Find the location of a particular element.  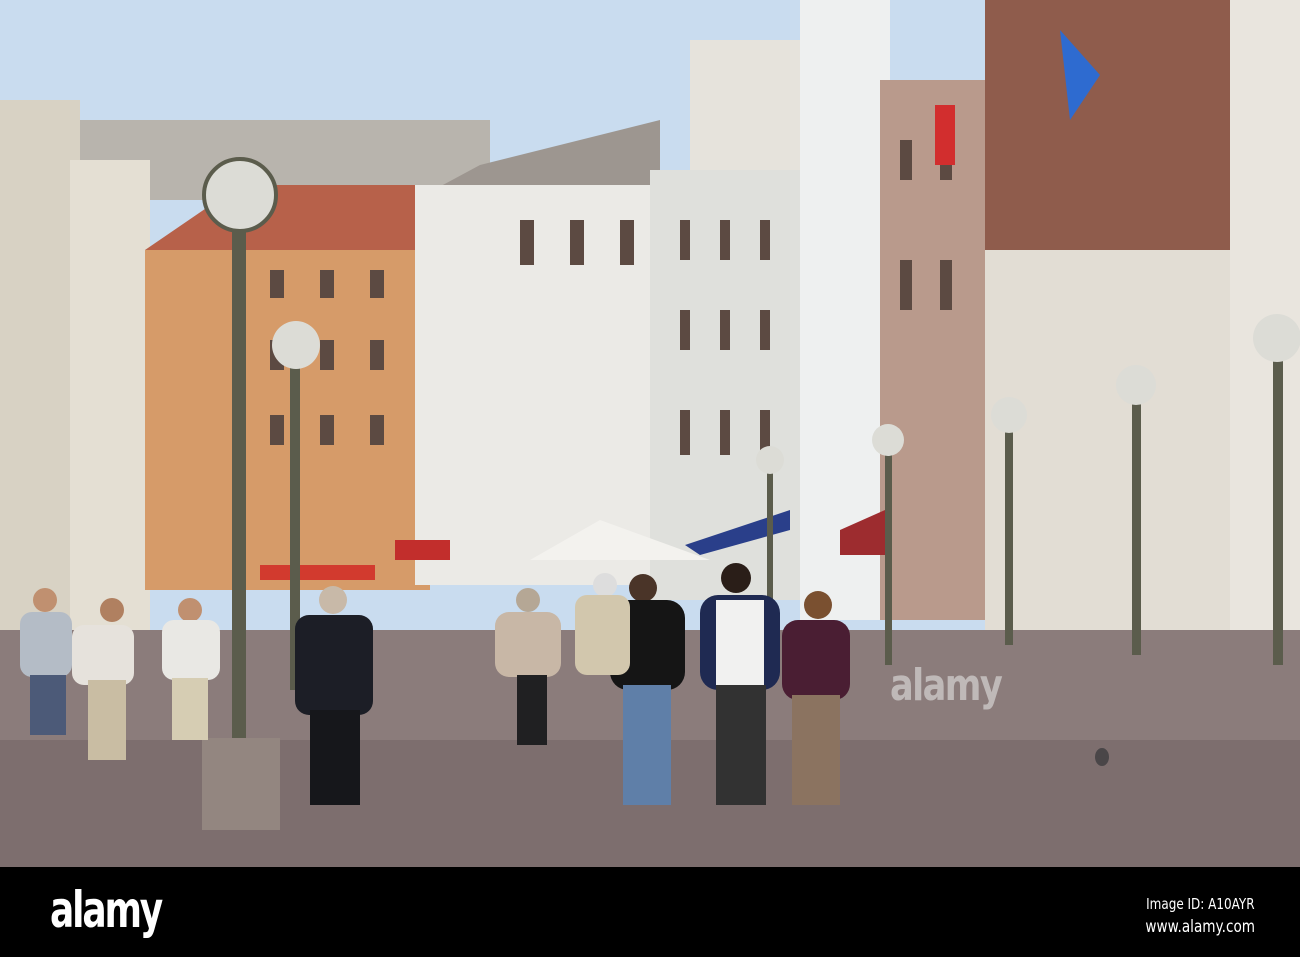

building-left-far is located at coordinates (40, 380).